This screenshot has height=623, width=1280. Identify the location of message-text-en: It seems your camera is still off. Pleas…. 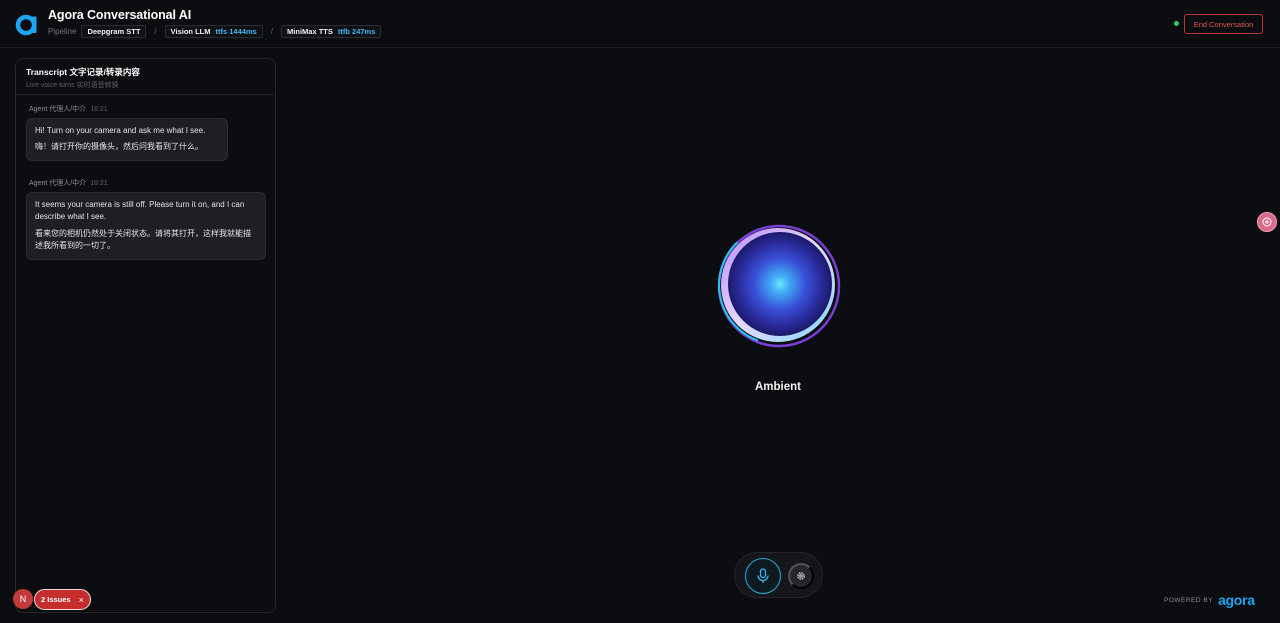
(140, 211).